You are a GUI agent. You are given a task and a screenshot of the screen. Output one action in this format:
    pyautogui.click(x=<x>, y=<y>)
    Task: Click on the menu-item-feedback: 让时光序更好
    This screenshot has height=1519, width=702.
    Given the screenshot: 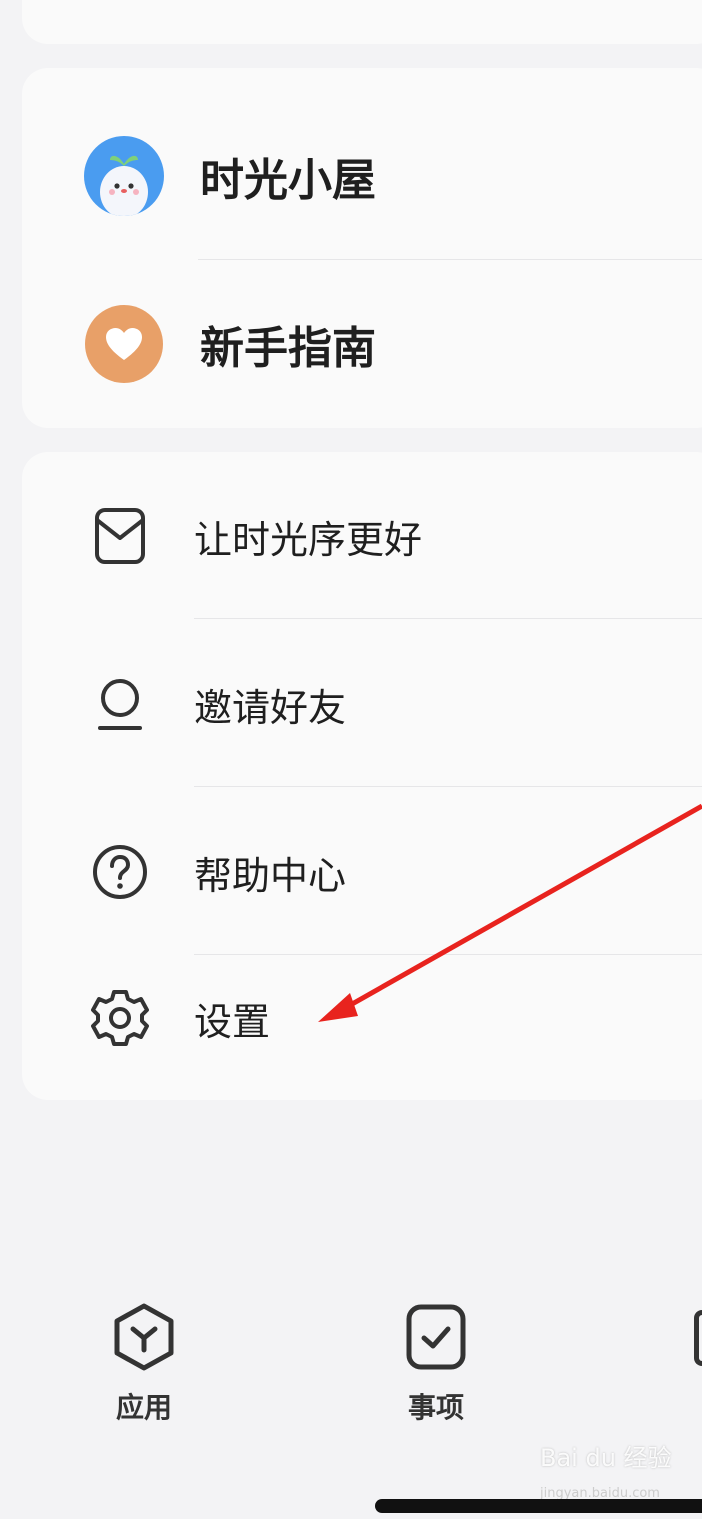 What is the action you would take?
    pyautogui.click(x=362, y=536)
    